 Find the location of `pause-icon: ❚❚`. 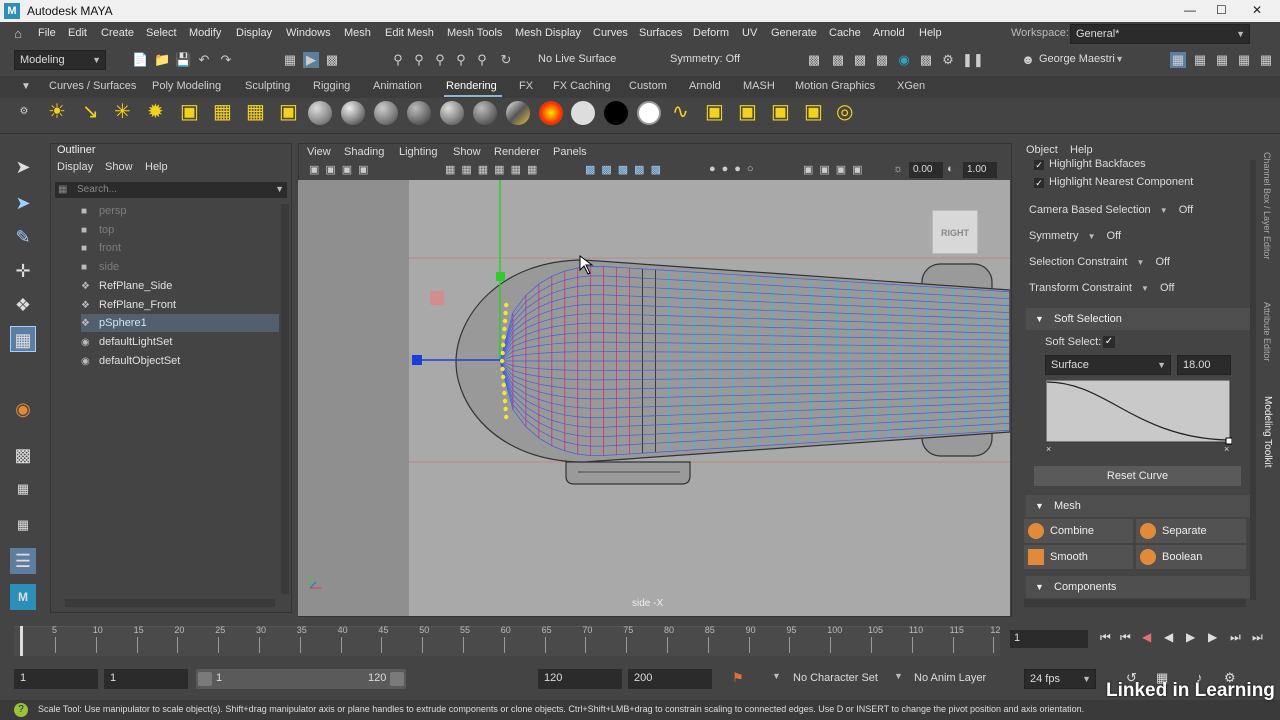

pause-icon: ❚❚ is located at coordinates (973, 60).